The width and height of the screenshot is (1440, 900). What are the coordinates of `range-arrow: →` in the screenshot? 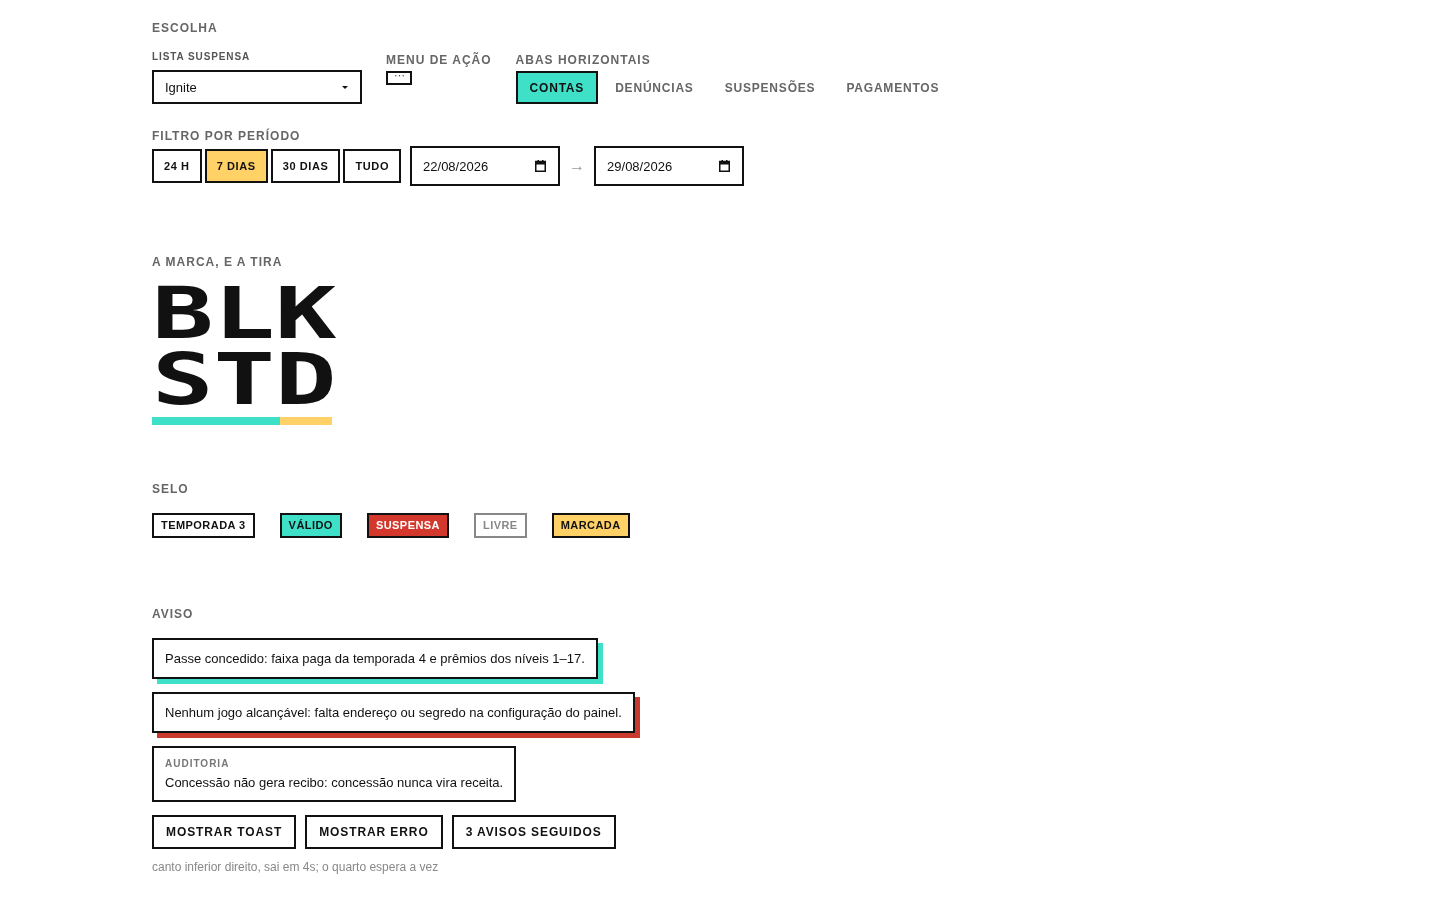 It's located at (577, 166).